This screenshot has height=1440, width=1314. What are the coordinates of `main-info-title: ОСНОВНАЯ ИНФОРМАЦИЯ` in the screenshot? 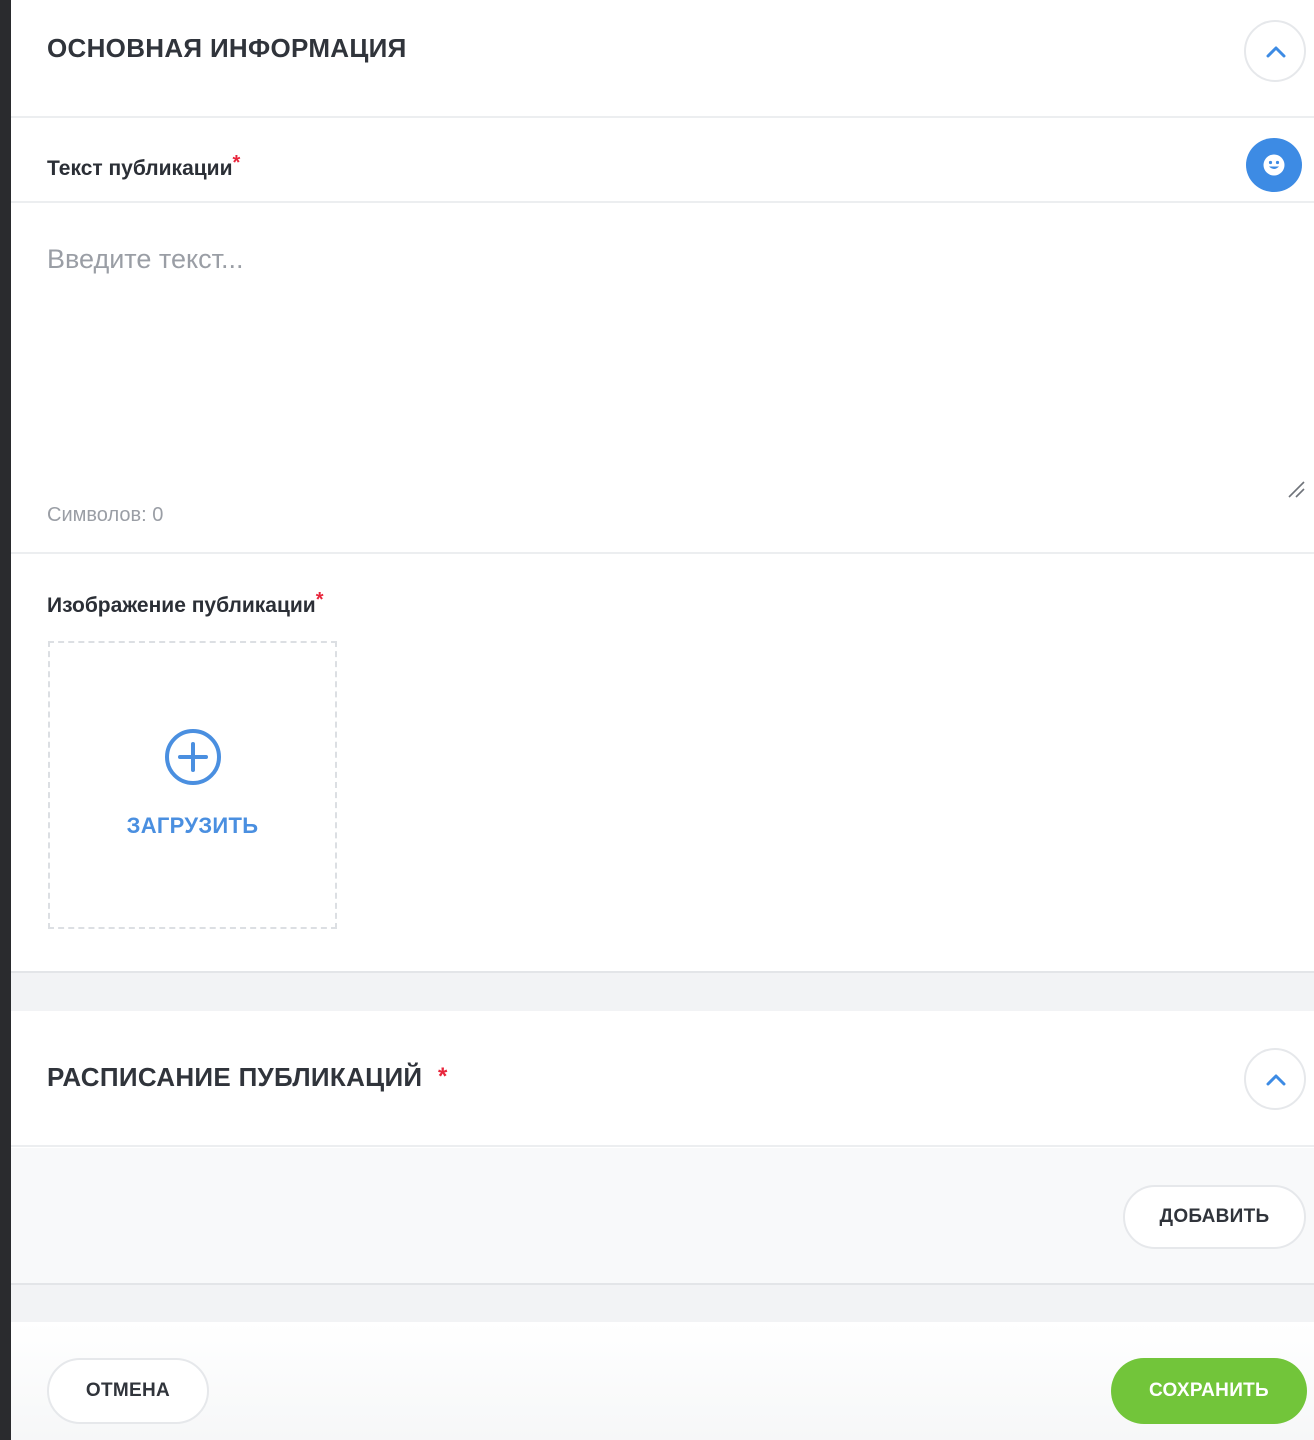 It's located at (227, 48).